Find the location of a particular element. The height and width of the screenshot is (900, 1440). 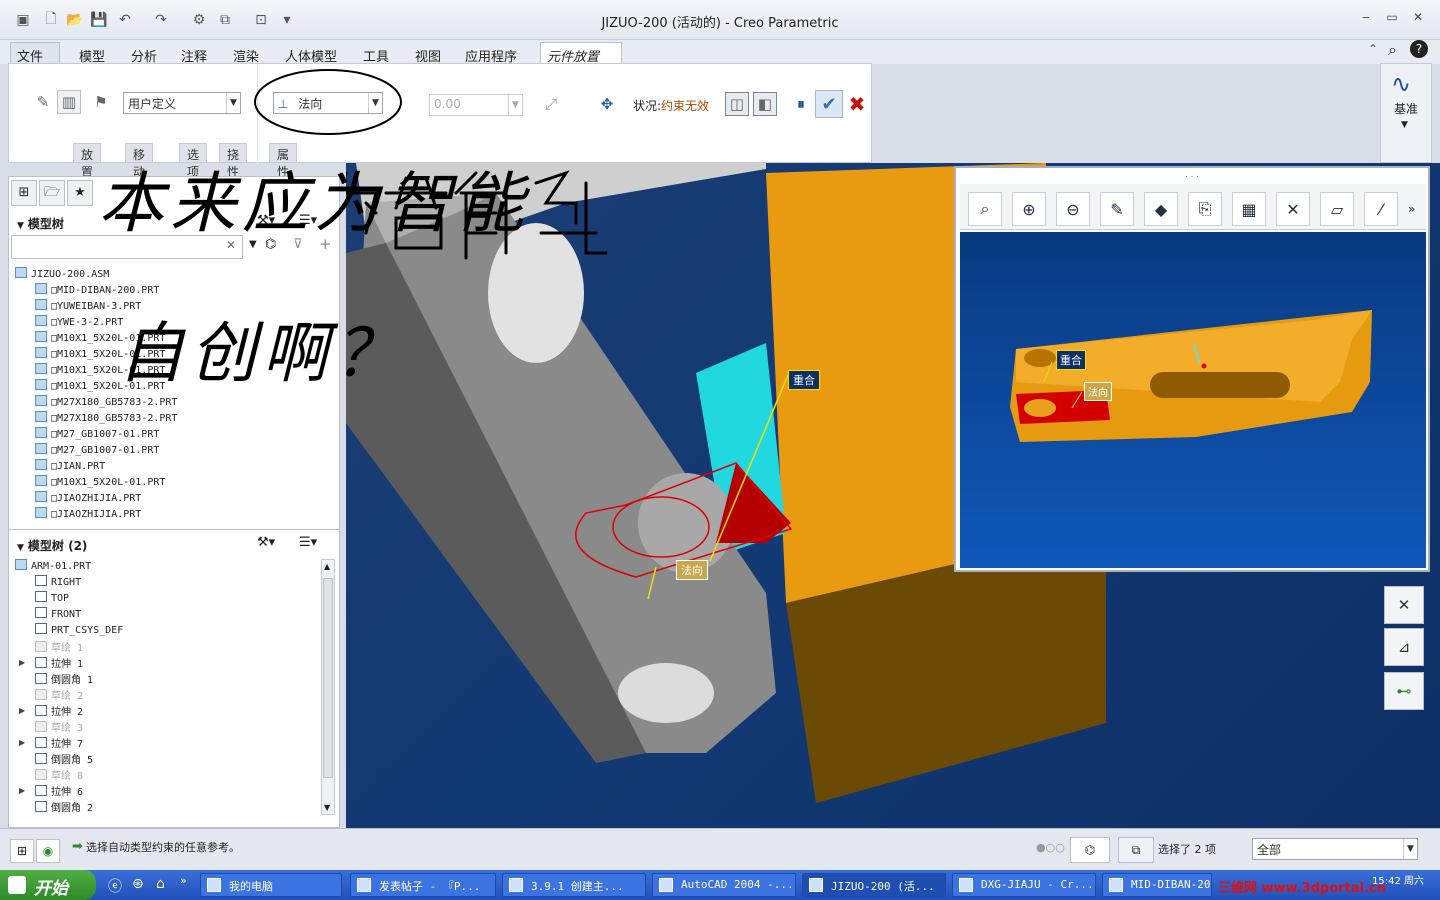

minimize-button: ‒ is located at coordinates (1366, 19).